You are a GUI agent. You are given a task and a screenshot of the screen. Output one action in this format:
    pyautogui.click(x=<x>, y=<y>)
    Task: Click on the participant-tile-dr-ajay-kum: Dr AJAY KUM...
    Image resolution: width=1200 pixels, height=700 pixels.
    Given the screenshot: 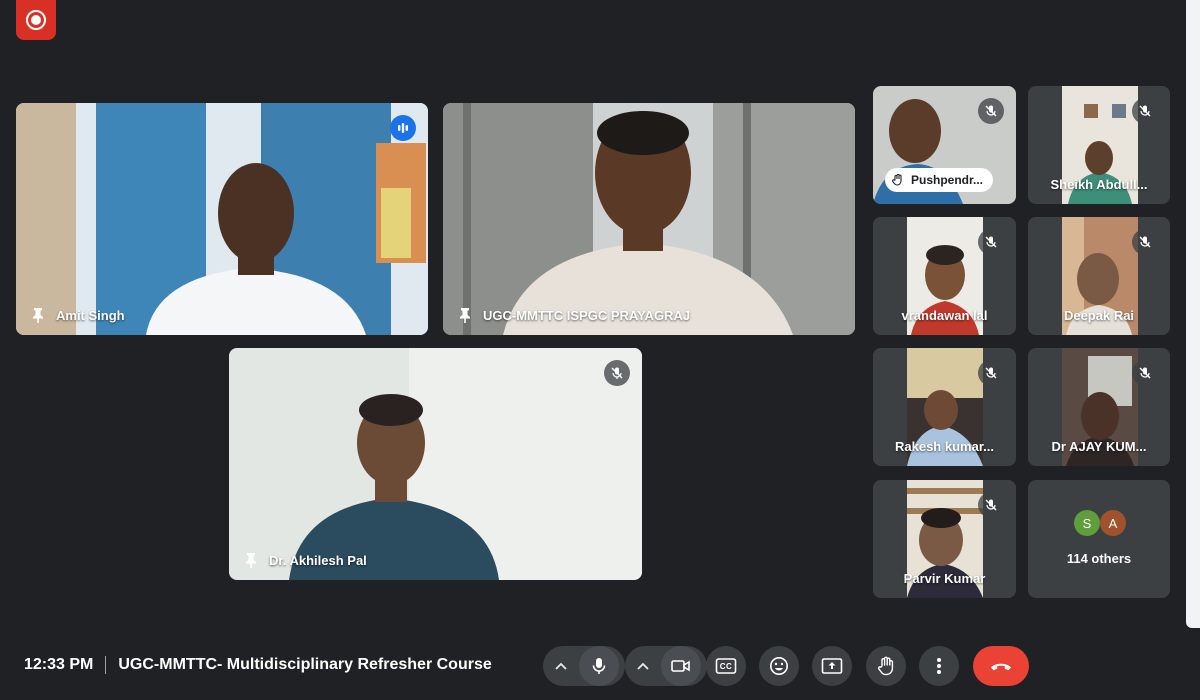 What is the action you would take?
    pyautogui.click(x=1099, y=407)
    